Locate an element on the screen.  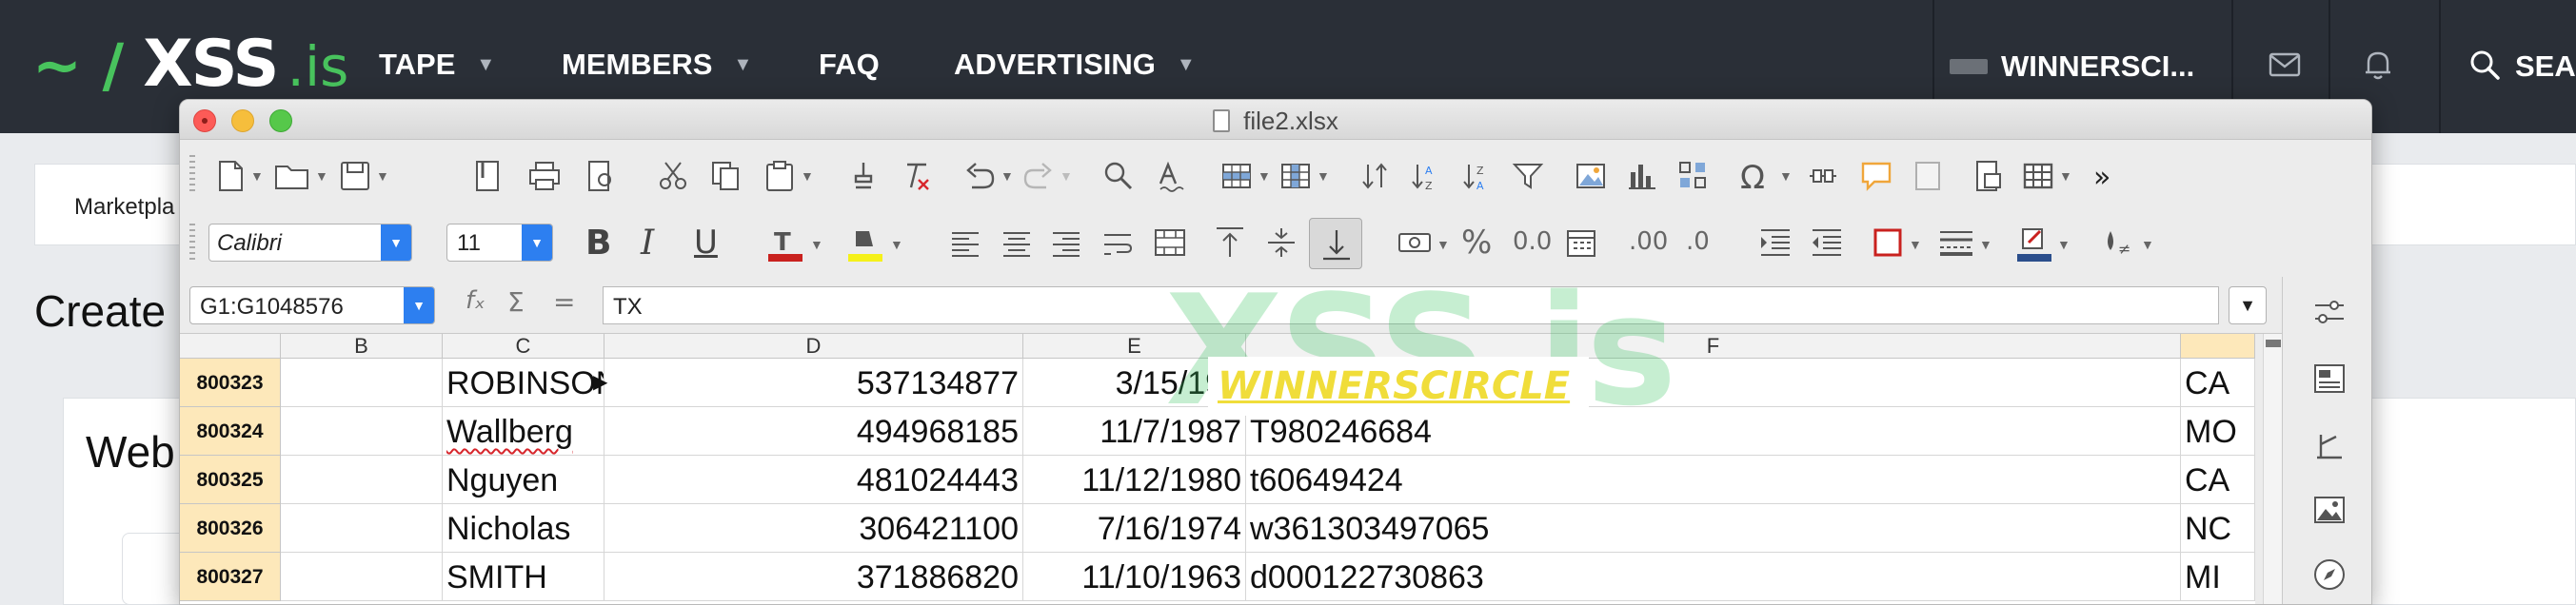
clear-formatting-icon is located at coordinates (917, 176).